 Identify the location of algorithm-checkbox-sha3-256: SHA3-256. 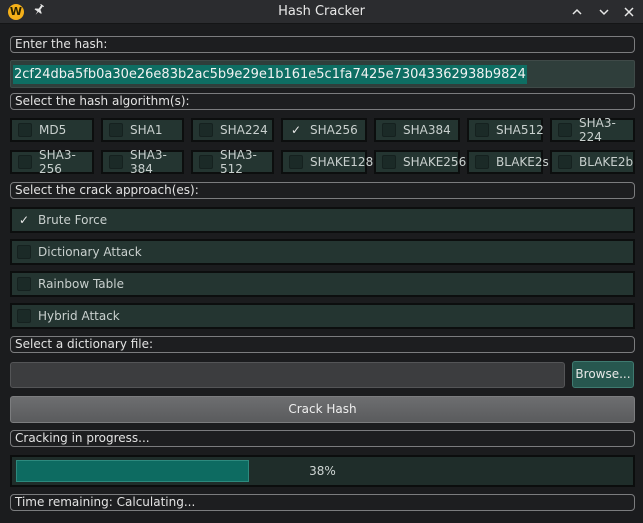
(52, 162).